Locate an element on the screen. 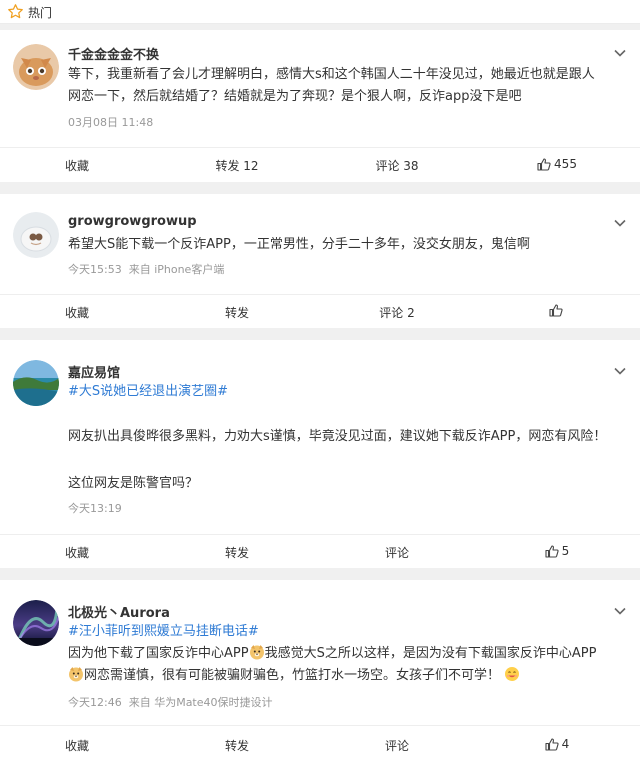 The height and width of the screenshot is (761, 640). post-text-line: 网恋一下，然后就结婚了？结婚就是为了奔现？是个狠人啊，反诈app没下是吧 is located at coordinates (295, 96).